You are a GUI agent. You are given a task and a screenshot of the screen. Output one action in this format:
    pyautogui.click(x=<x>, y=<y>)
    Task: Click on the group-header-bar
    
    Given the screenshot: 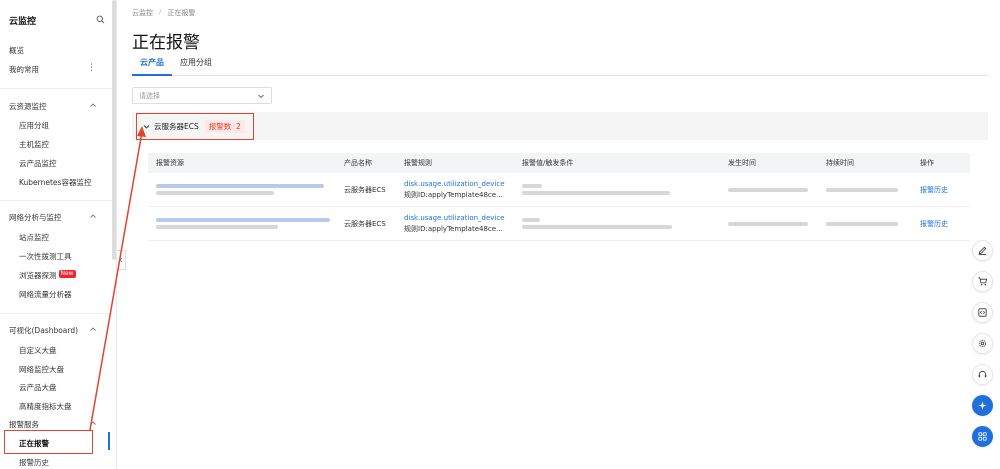 What is the action you would take?
    pyautogui.click(x=560, y=126)
    